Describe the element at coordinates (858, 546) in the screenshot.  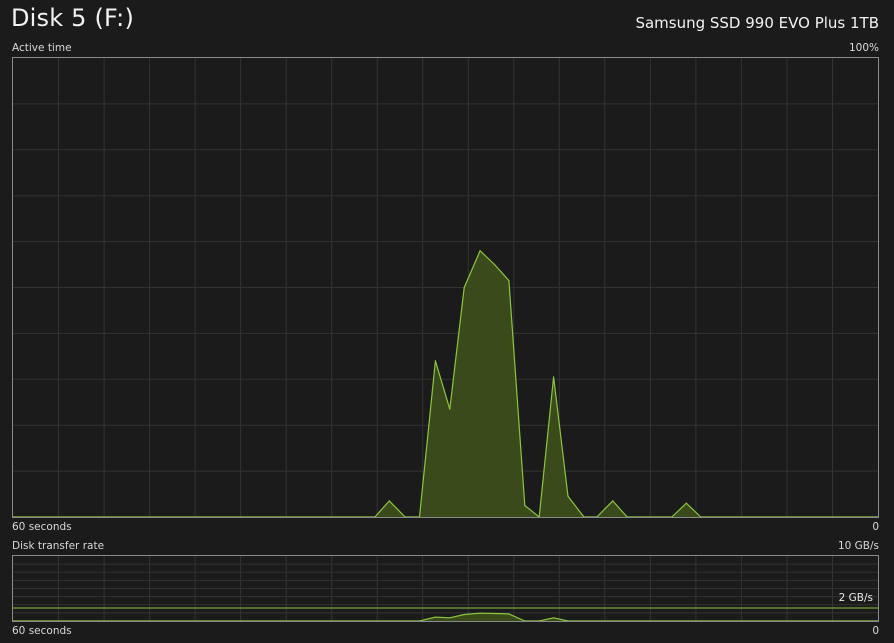
I see `transfer-rate-max-label: 10 GB/s` at that location.